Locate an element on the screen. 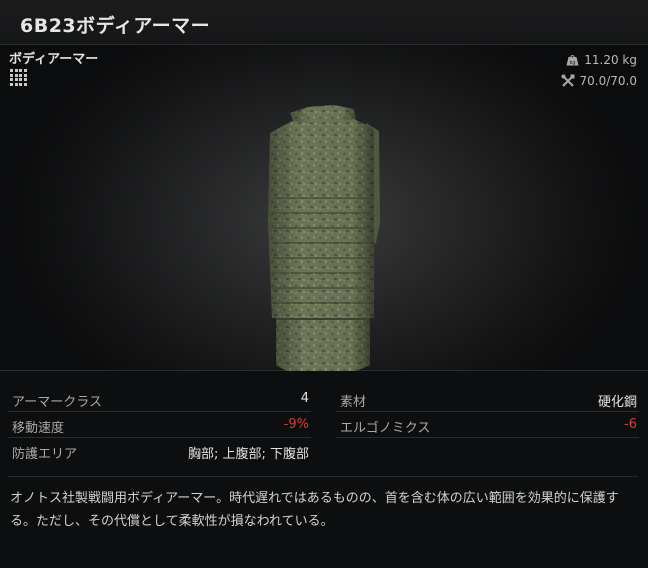 The image size is (648, 568). stat-label: アーマークラス is located at coordinates (57, 402).